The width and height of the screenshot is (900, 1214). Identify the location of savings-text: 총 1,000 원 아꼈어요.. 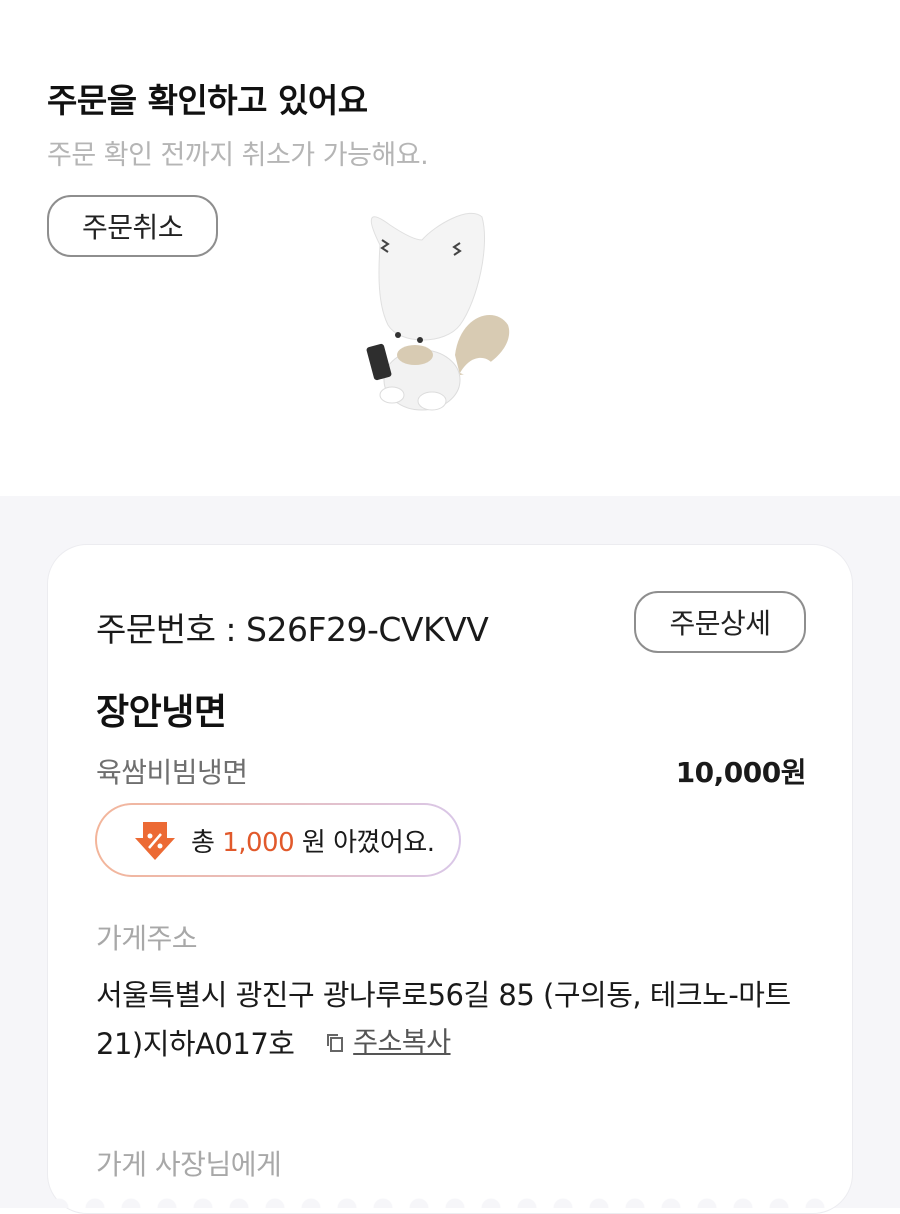
(313, 840).